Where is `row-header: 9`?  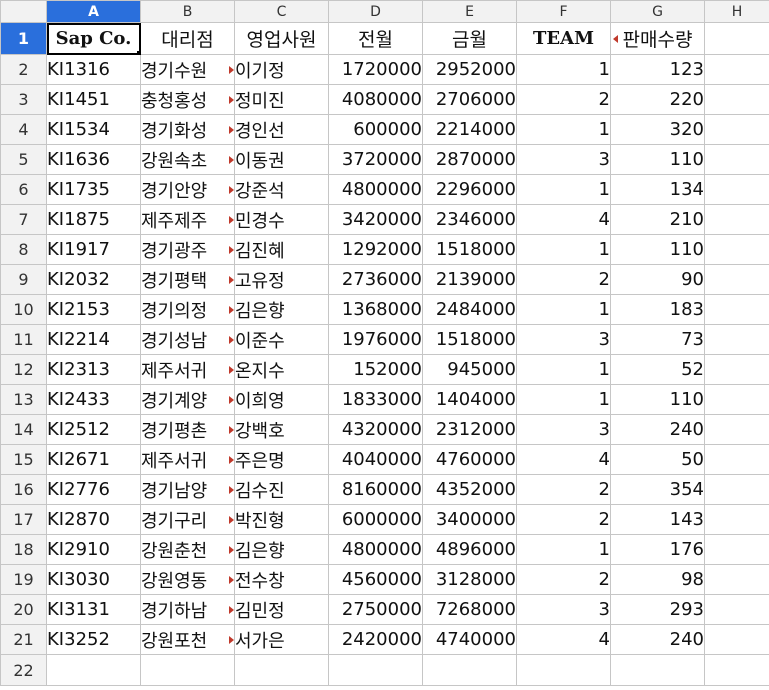
row-header: 9 is located at coordinates (23, 279).